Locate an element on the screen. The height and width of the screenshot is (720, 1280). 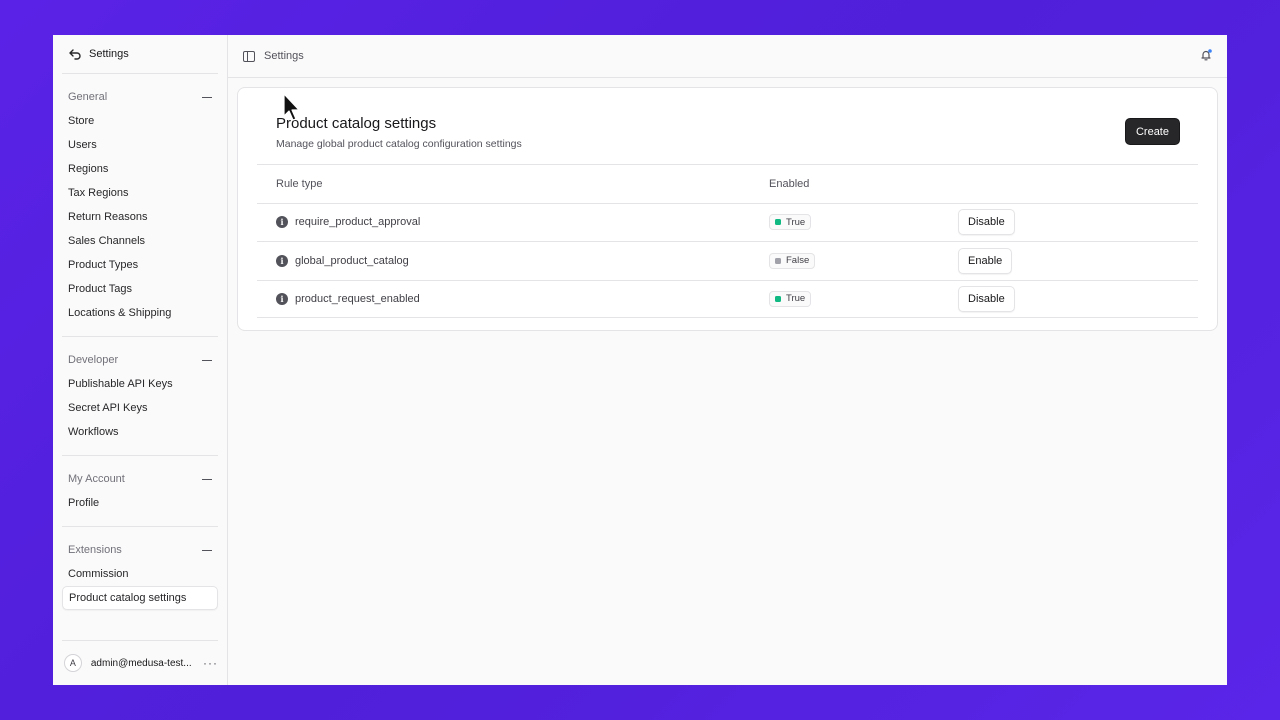
sidebar-item-secret-api-keys: Secret API Keys is located at coordinates (140, 408).